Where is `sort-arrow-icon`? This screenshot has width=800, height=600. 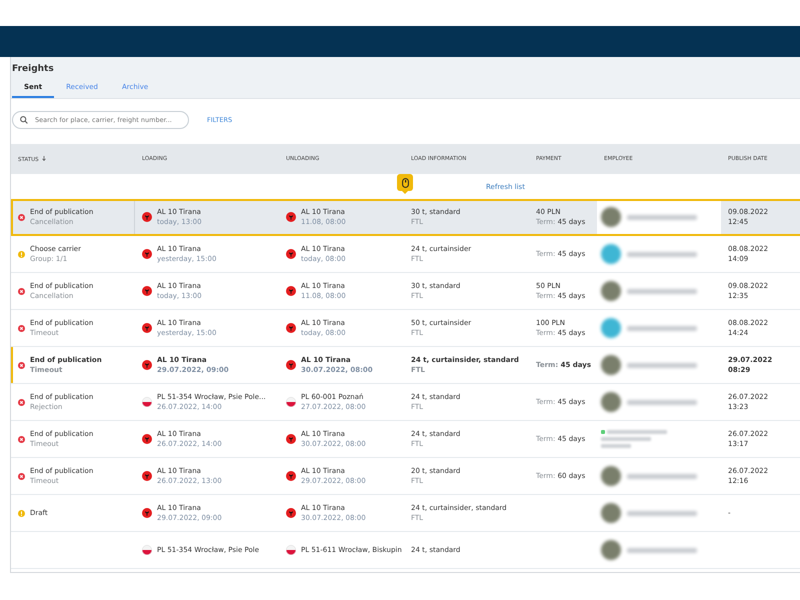
sort-arrow-icon is located at coordinates (44, 158).